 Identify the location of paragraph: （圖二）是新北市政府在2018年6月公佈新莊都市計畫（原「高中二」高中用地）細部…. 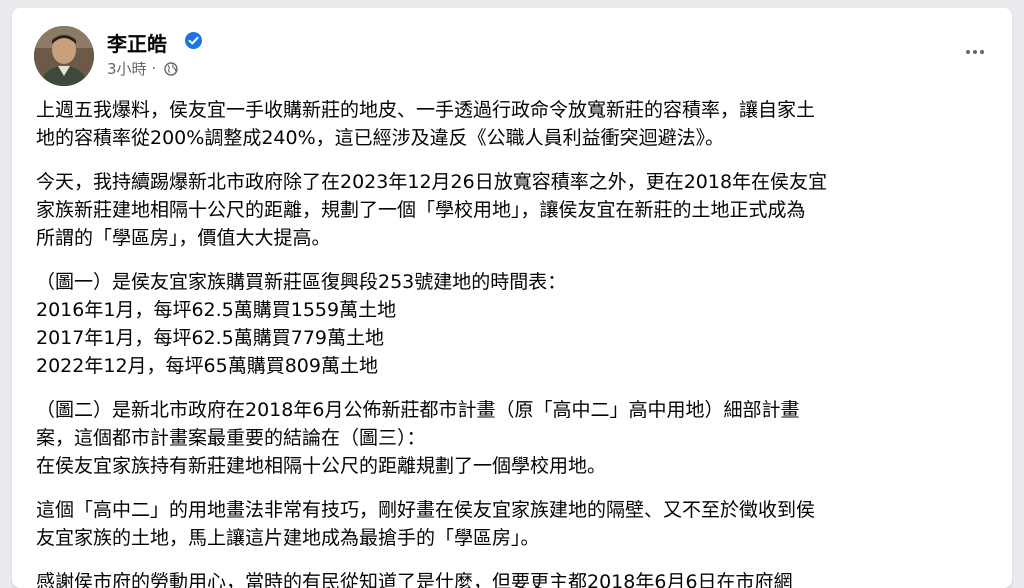
(518, 438).